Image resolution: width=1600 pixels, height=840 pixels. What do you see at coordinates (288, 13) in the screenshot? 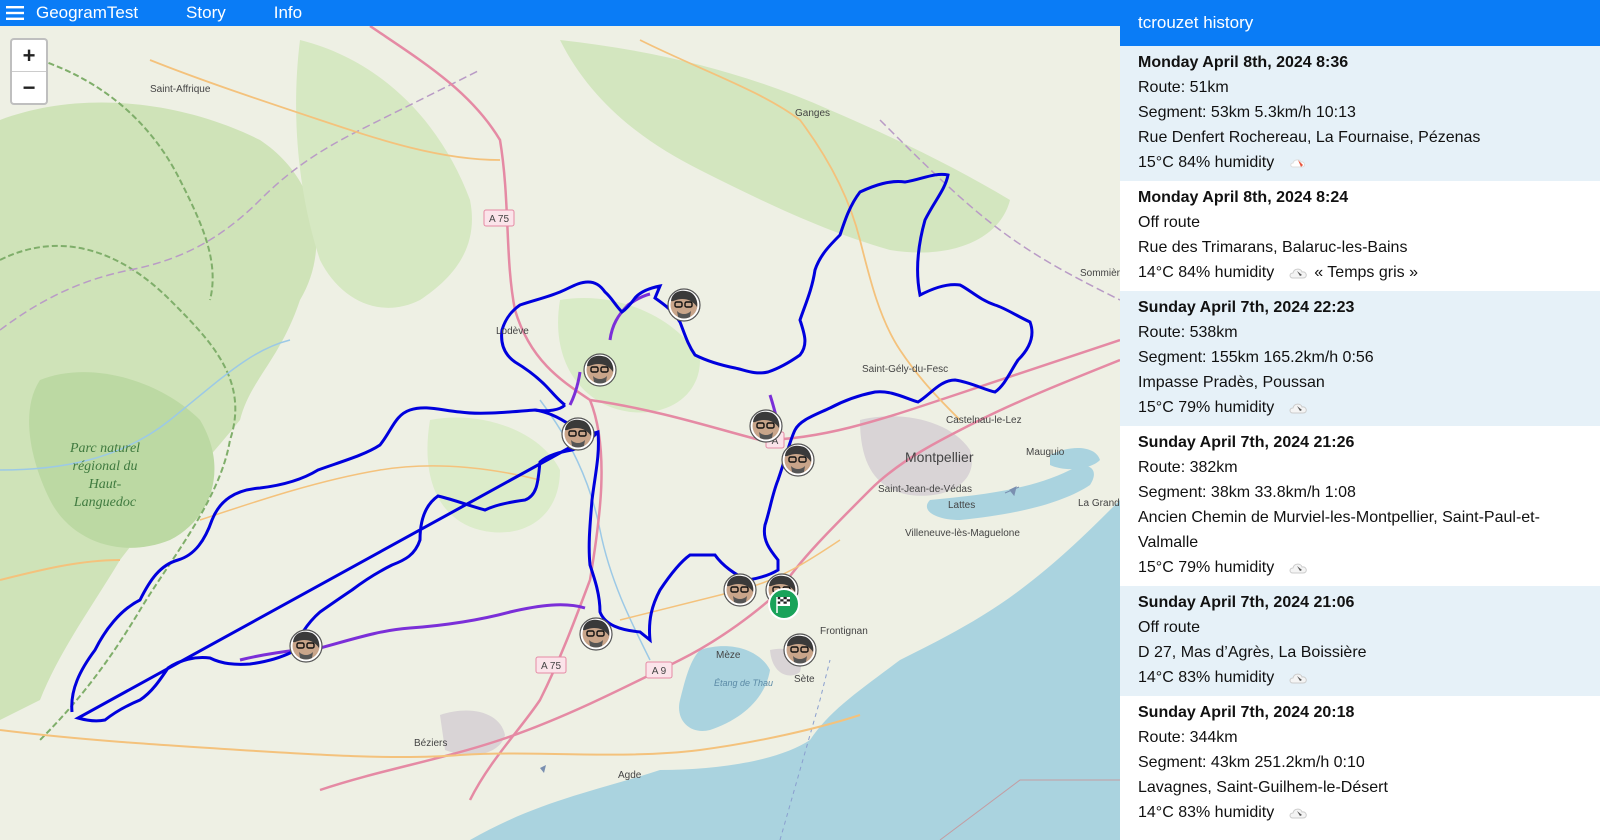
I see `nav-link-info: Info` at bounding box center [288, 13].